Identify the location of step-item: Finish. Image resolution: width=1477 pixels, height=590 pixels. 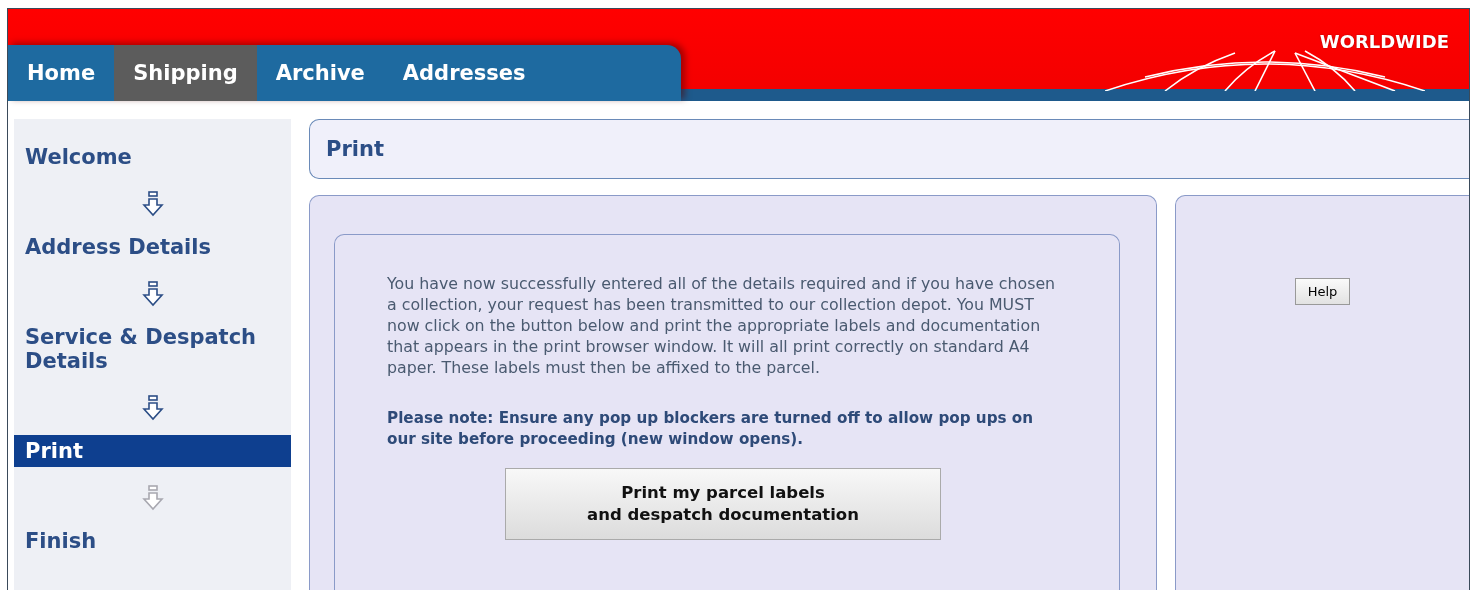
(152, 541).